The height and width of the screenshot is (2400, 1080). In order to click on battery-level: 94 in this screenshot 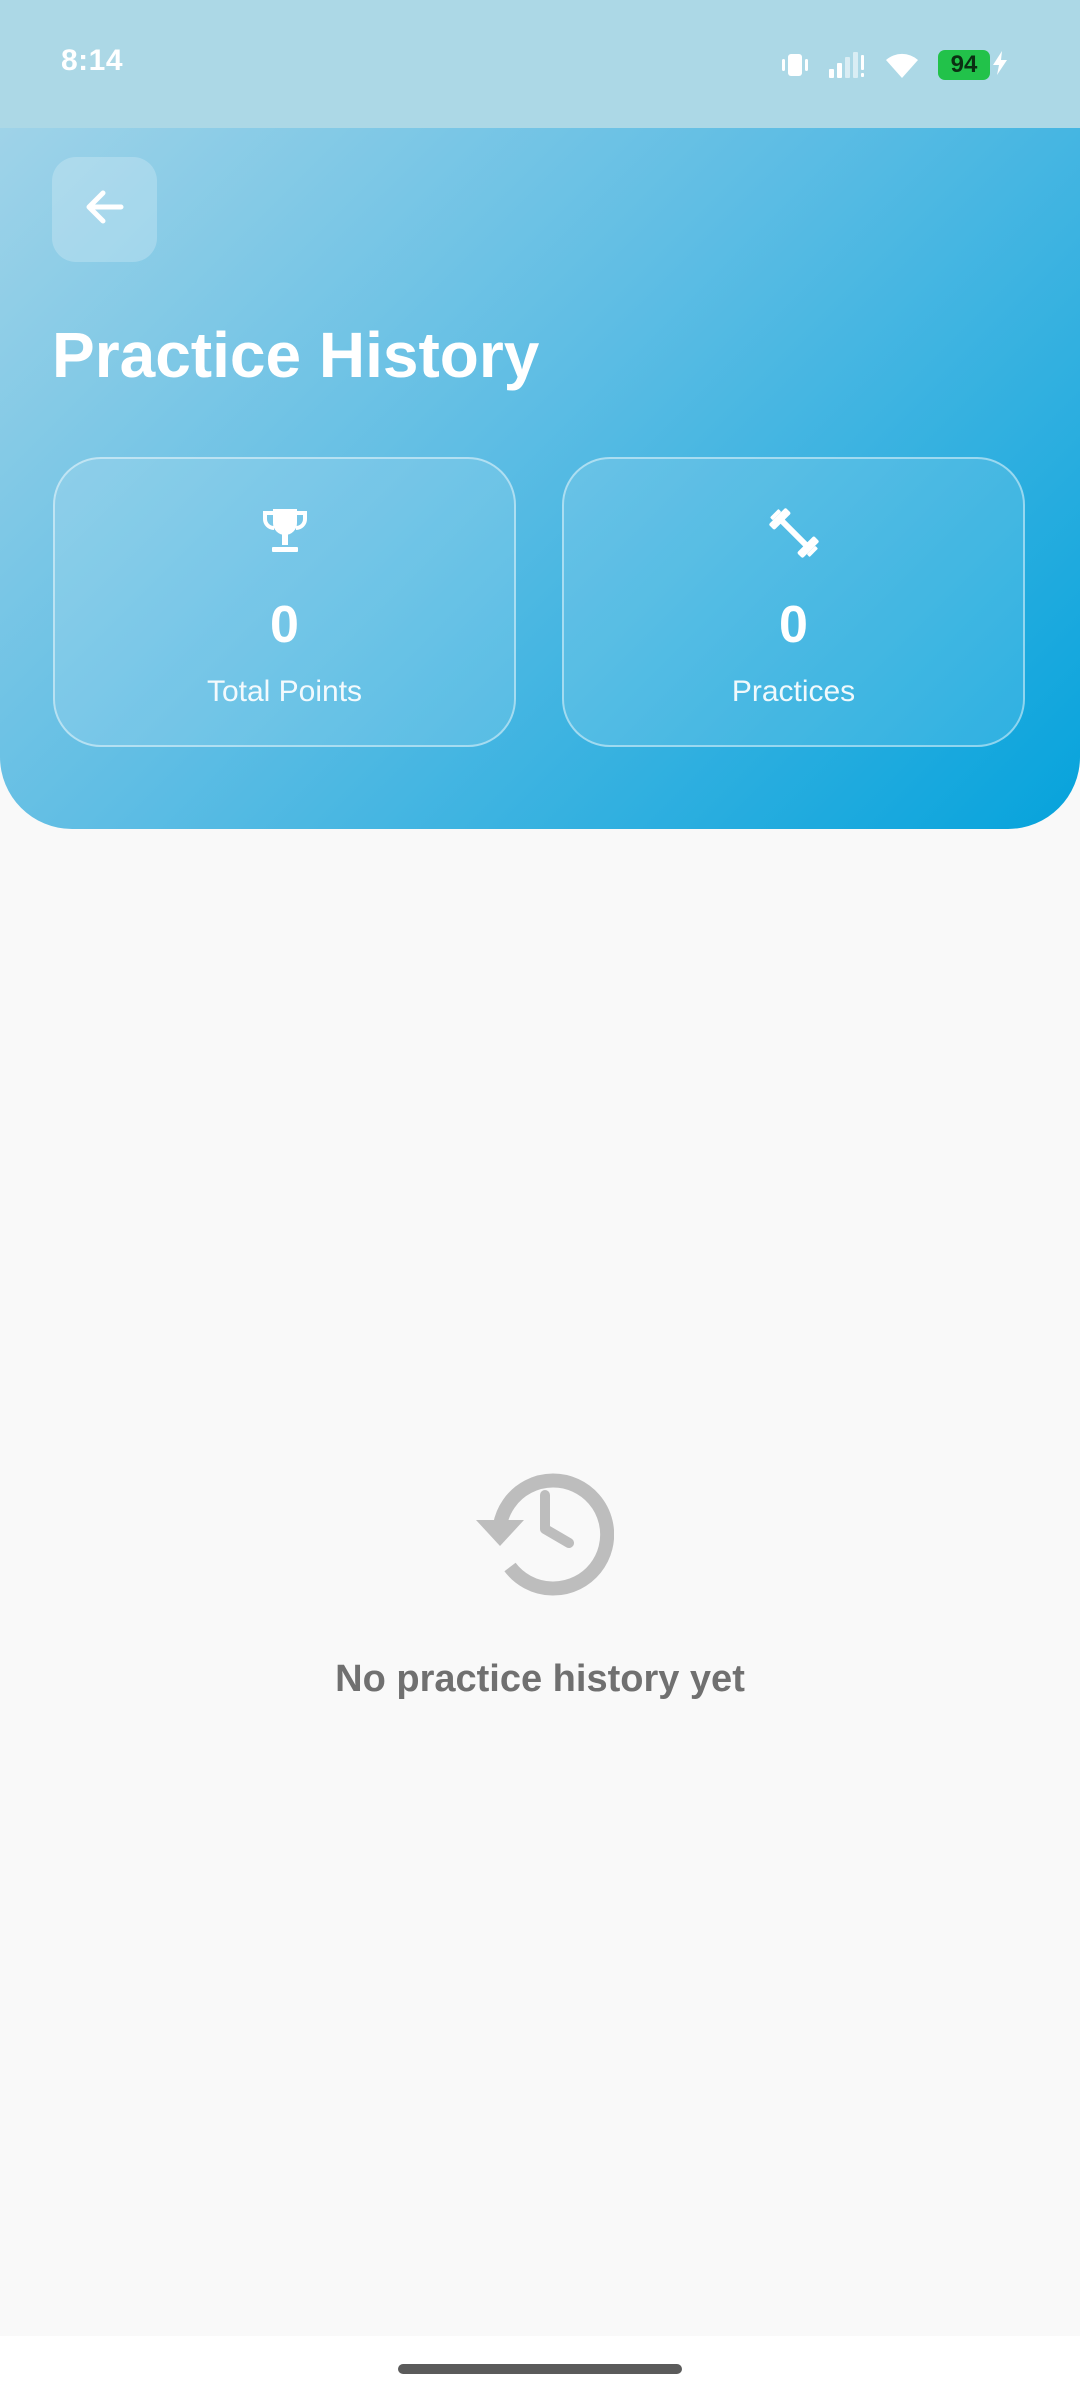, I will do `click(964, 65)`.